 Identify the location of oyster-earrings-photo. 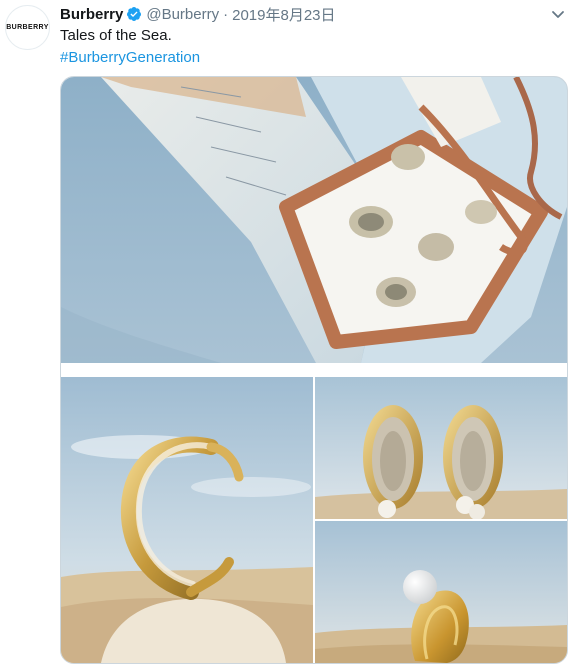
(441, 448).